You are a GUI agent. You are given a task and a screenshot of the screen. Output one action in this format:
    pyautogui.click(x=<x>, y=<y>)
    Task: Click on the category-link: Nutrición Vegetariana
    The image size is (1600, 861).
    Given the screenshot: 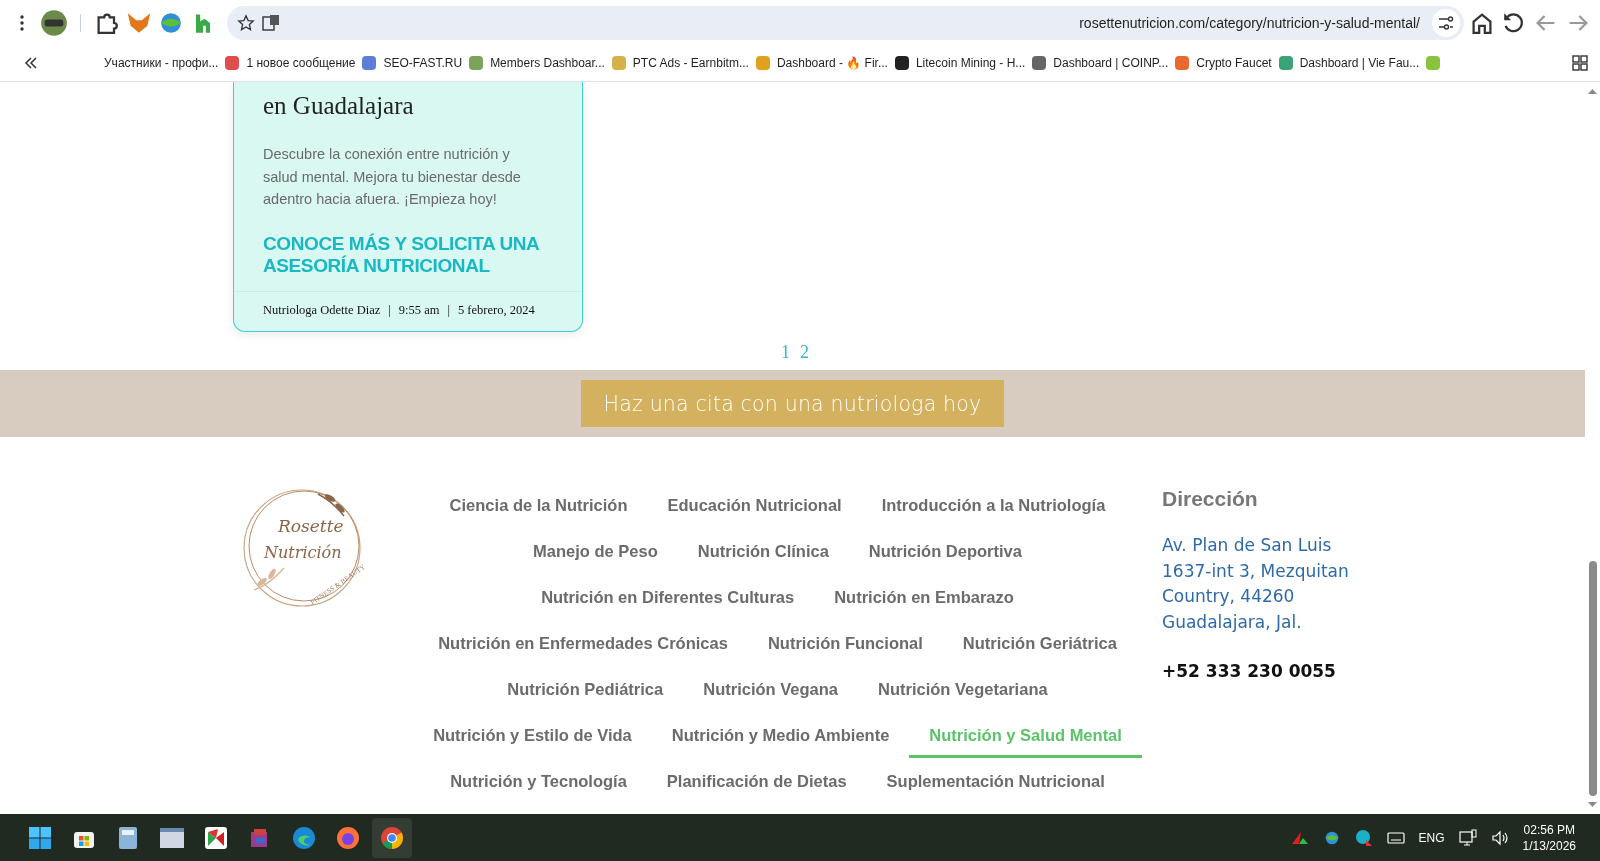 What is the action you would take?
    pyautogui.click(x=963, y=689)
    